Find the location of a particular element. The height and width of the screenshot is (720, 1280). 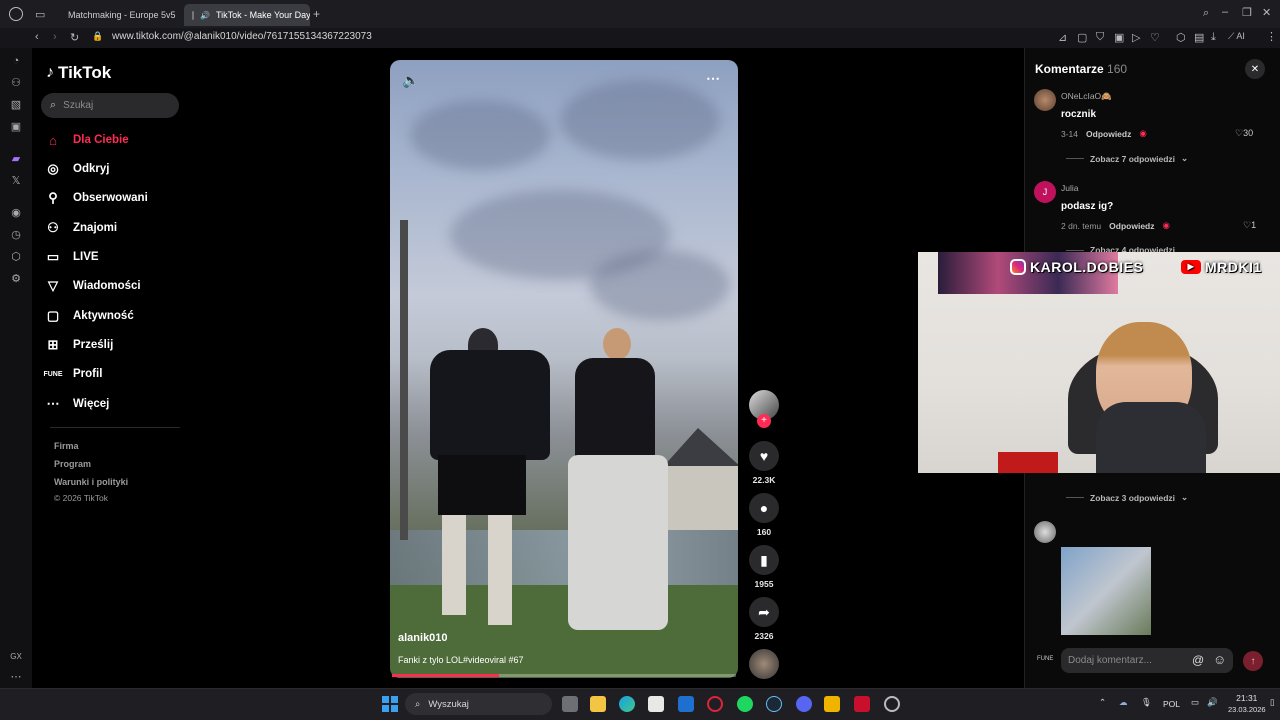

task-view-icon is located at coordinates (570, 704).